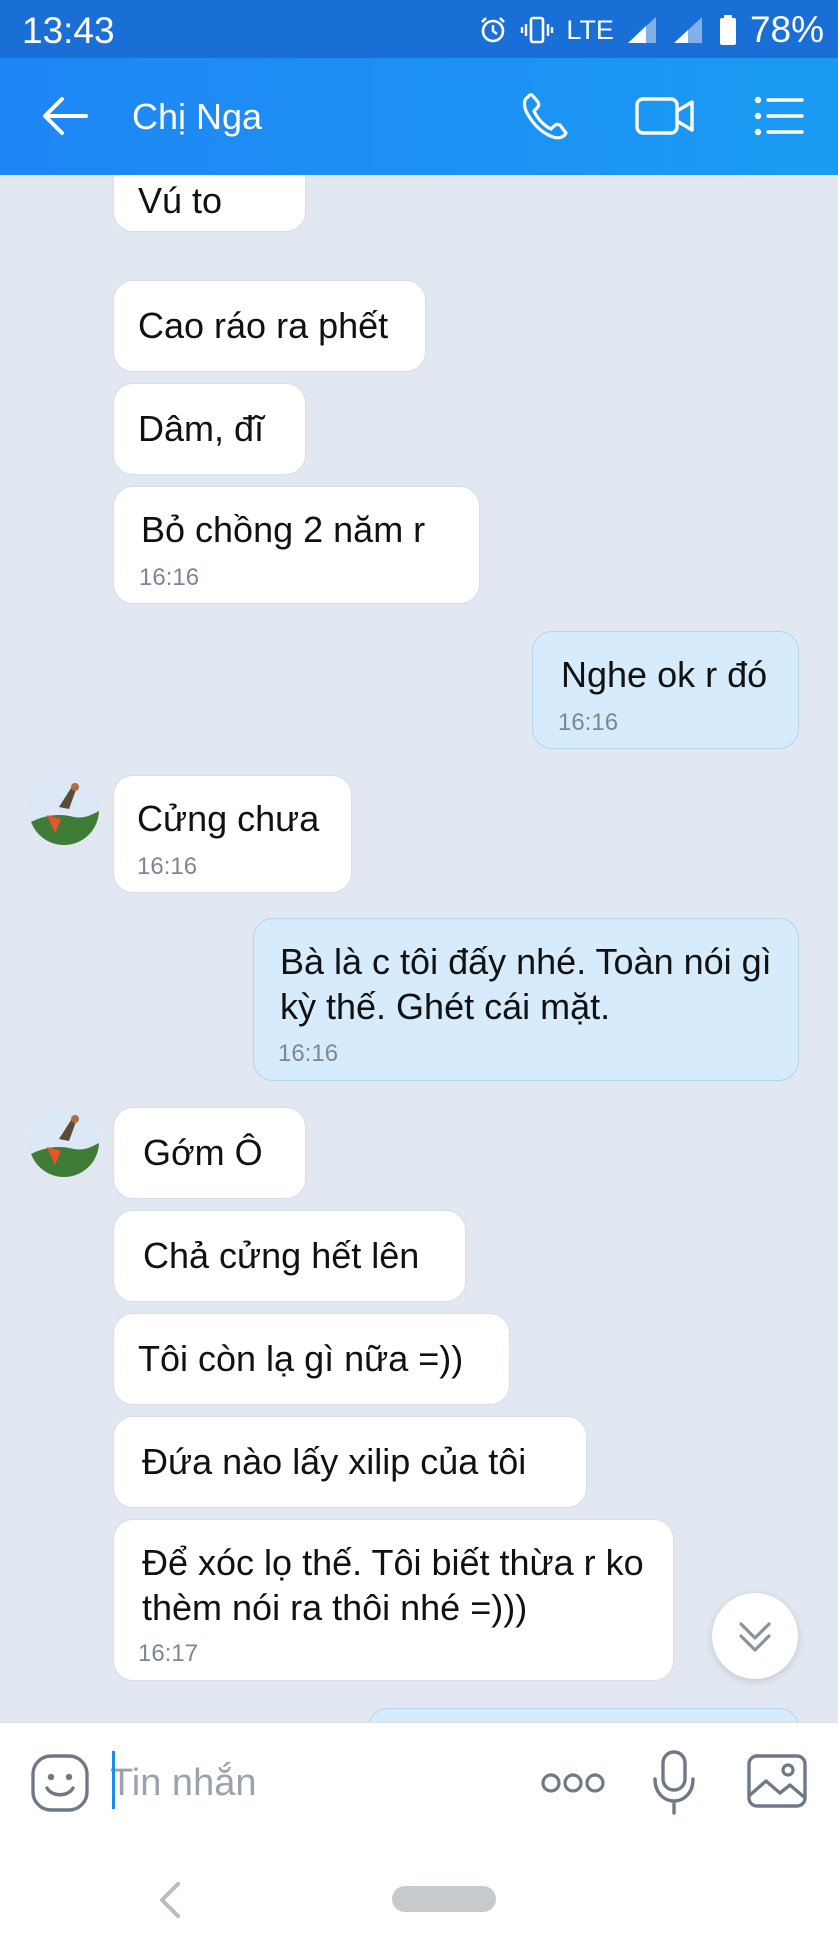 This screenshot has height=1955, width=838. Describe the element at coordinates (573, 1783) in the screenshot. I see `more-options-icon` at that location.